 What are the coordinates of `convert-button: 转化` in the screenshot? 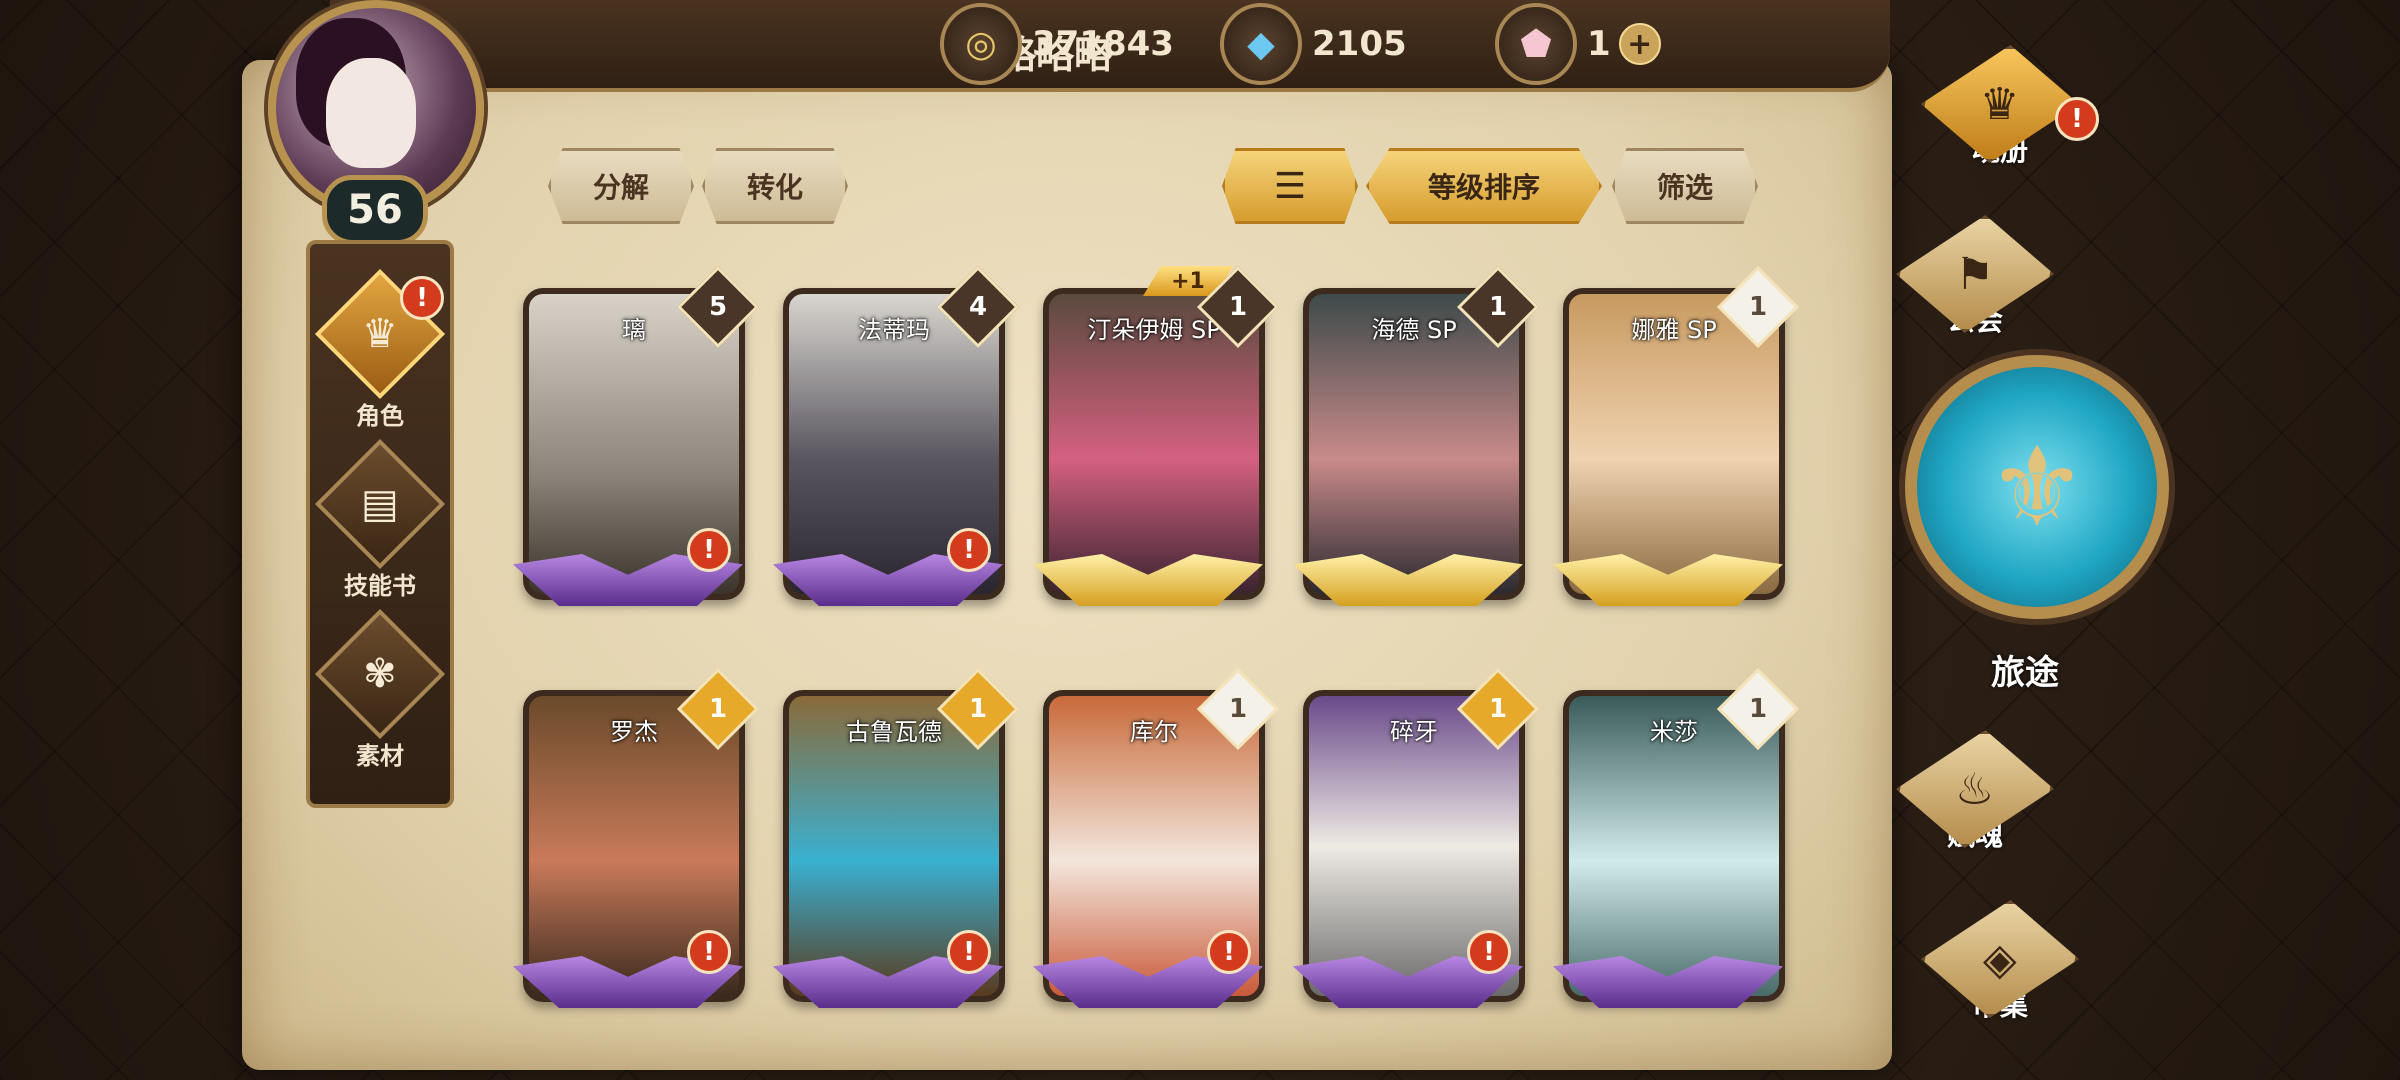 It's located at (775, 186).